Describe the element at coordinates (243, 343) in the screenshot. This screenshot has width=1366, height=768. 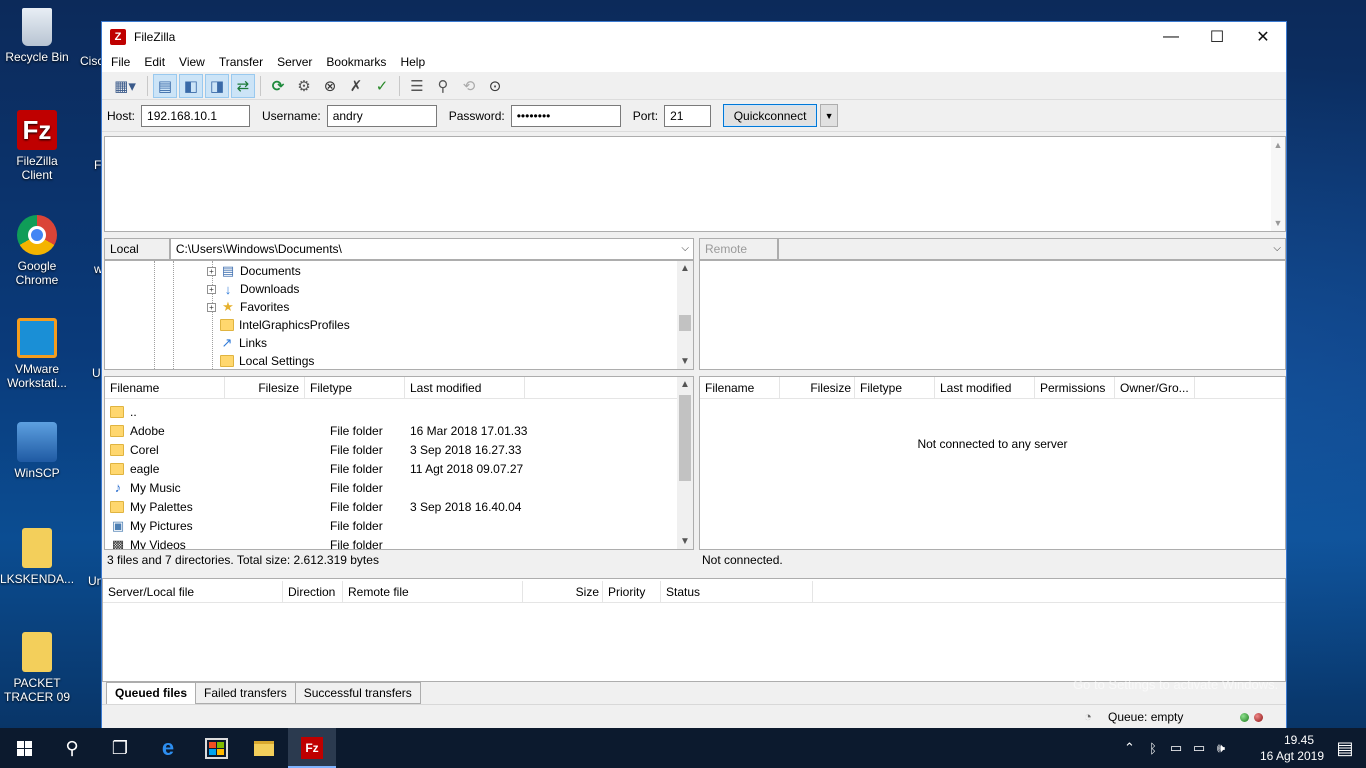
I see `tree-item: ↗ Links` at that location.